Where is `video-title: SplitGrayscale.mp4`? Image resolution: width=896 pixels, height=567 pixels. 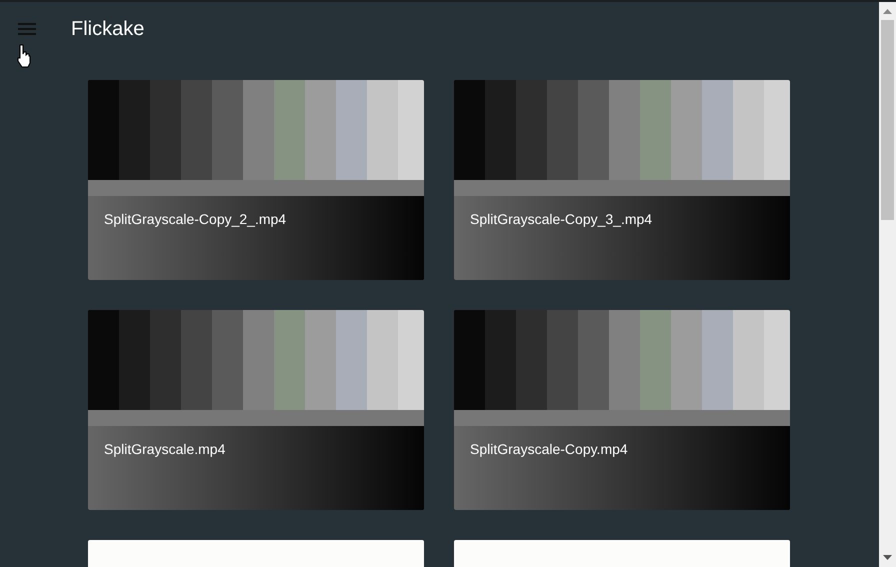 video-title: SplitGrayscale.mp4 is located at coordinates (165, 449).